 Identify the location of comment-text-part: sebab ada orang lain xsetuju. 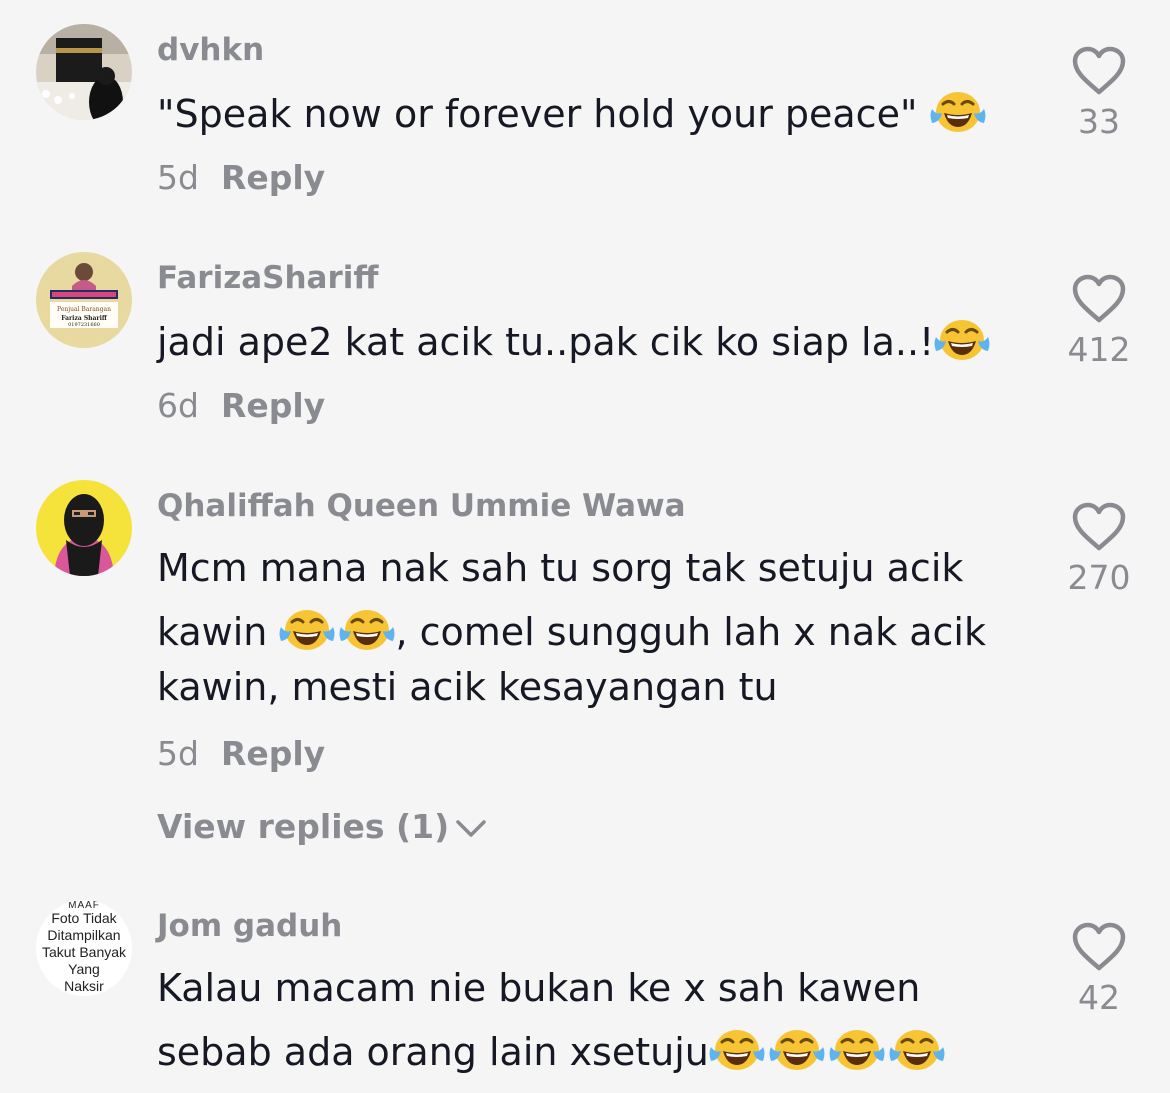
(433, 1052).